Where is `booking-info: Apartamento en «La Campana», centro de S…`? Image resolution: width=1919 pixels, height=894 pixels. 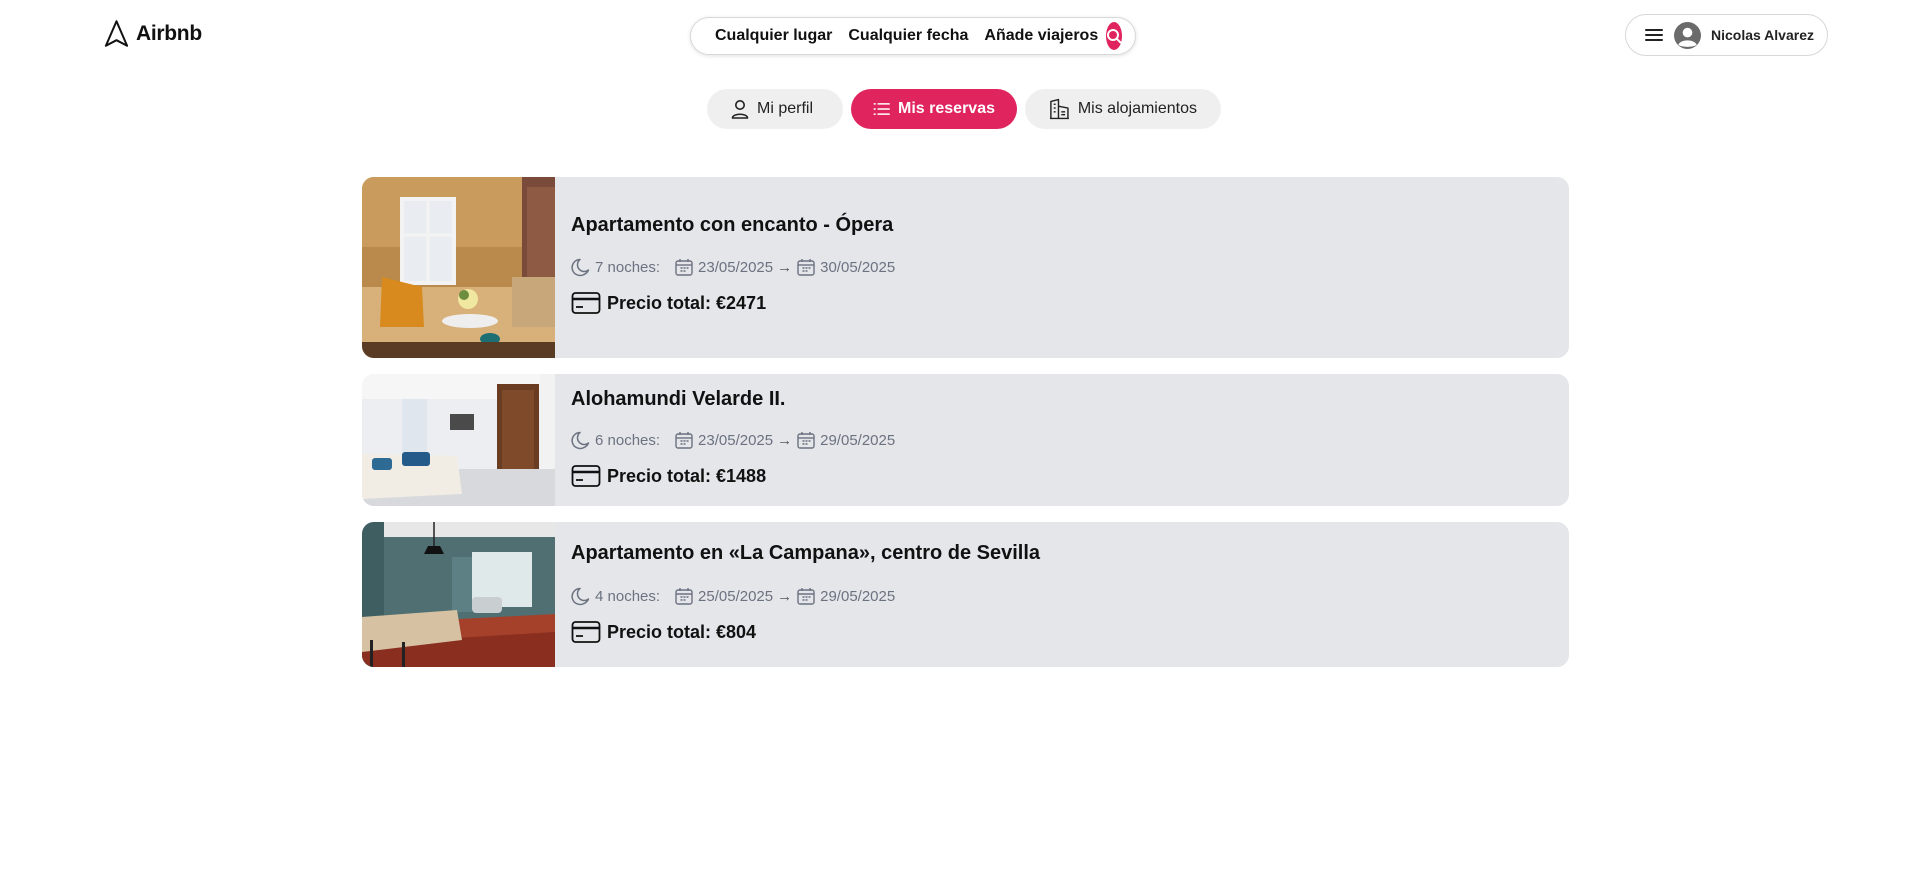
booking-info: Apartamento en «La Campana», centro de S… is located at coordinates (1062, 594).